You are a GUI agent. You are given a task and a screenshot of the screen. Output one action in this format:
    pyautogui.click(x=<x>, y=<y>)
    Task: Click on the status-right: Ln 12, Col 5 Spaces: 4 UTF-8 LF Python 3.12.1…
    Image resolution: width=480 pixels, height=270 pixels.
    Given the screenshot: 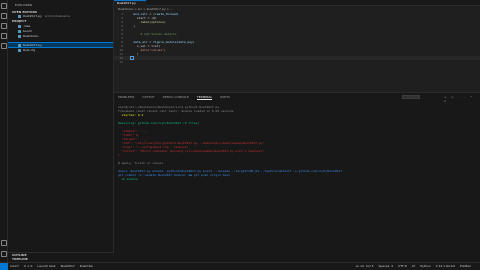 What is the action you would take?
    pyautogui.click(x=416, y=266)
    